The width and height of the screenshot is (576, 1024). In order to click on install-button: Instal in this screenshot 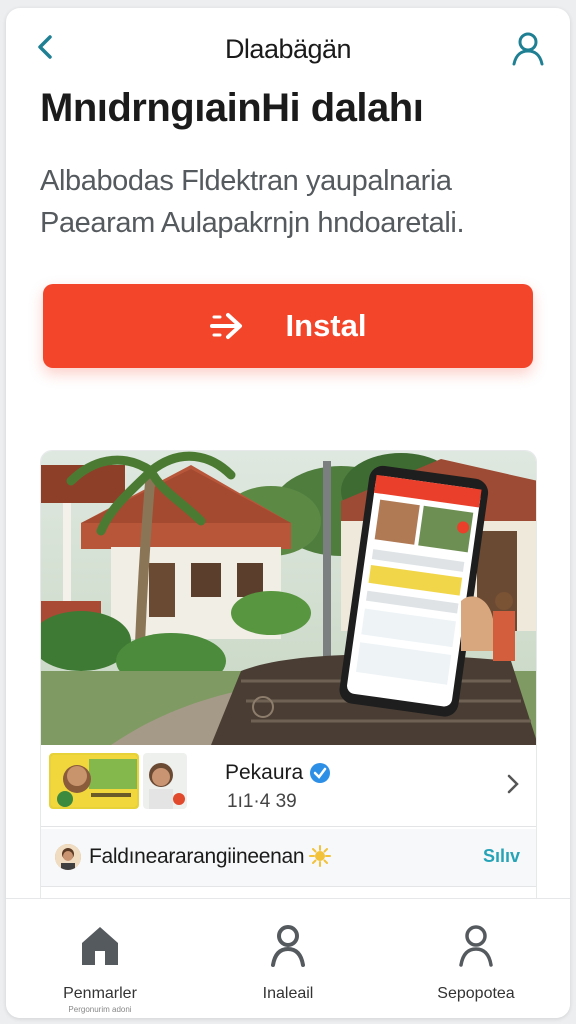, I will do `click(288, 326)`.